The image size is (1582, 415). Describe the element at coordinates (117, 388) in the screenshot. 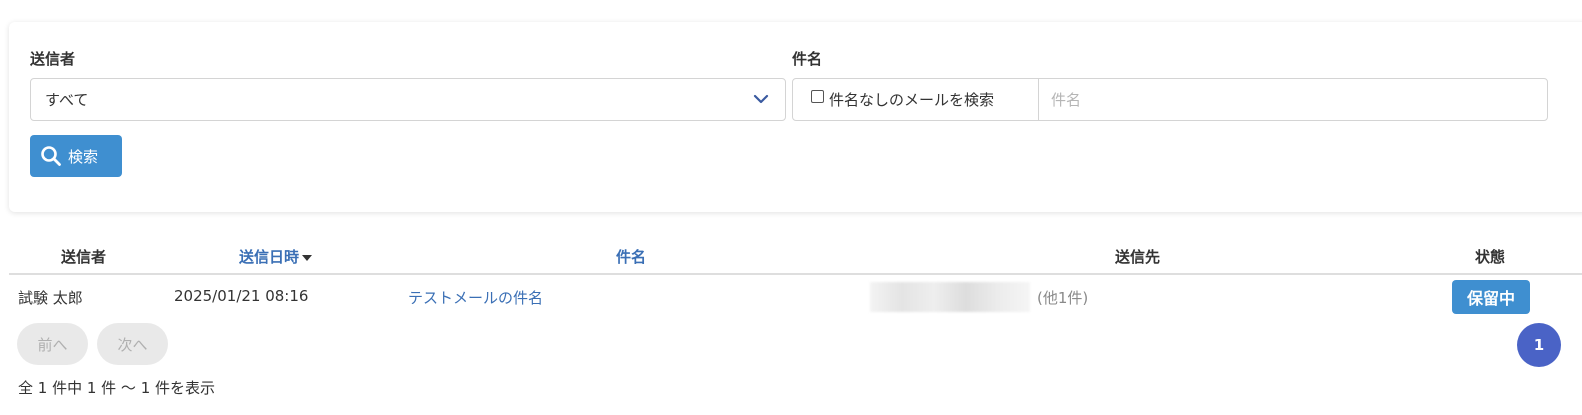

I see `results-summary: 全 1 件中 1 件 〜 1 件を表示` at that location.